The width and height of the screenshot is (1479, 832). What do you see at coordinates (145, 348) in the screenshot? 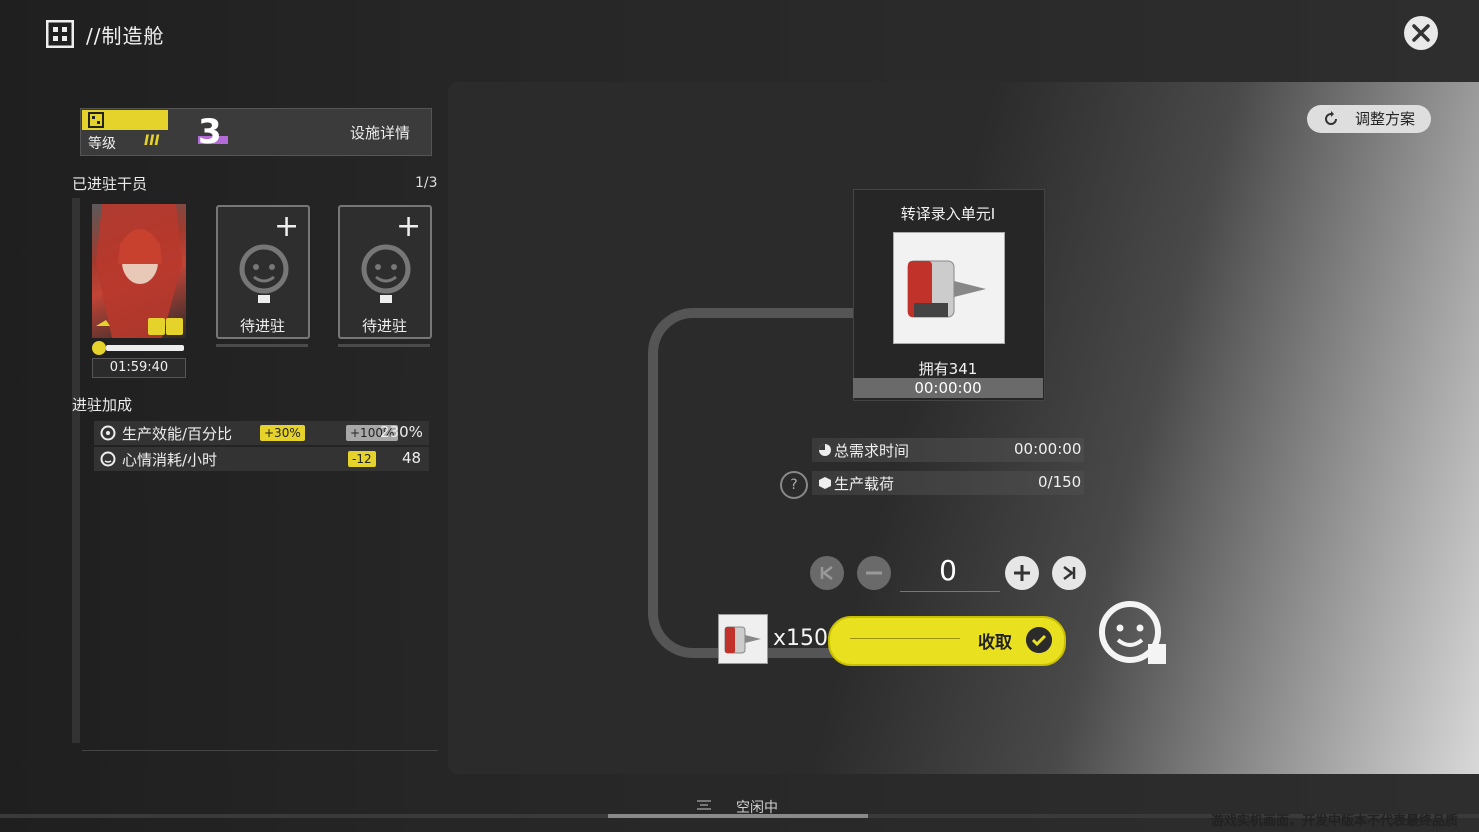
I see `mood-bar` at bounding box center [145, 348].